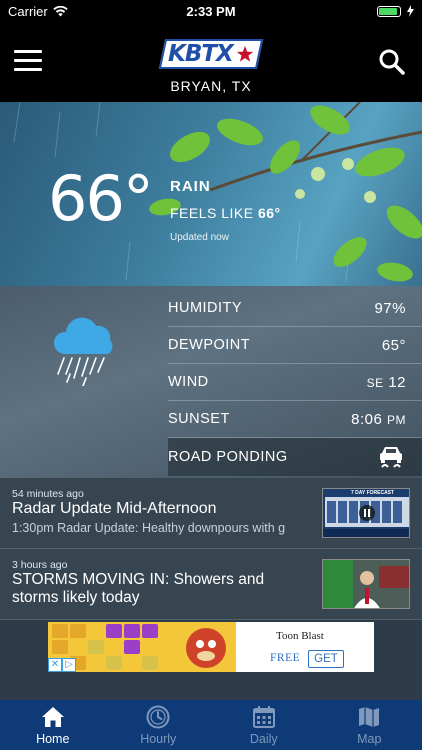 This screenshot has height=750, width=422. Describe the element at coordinates (53, 739) in the screenshot. I see `tab-home-label: Home` at that location.